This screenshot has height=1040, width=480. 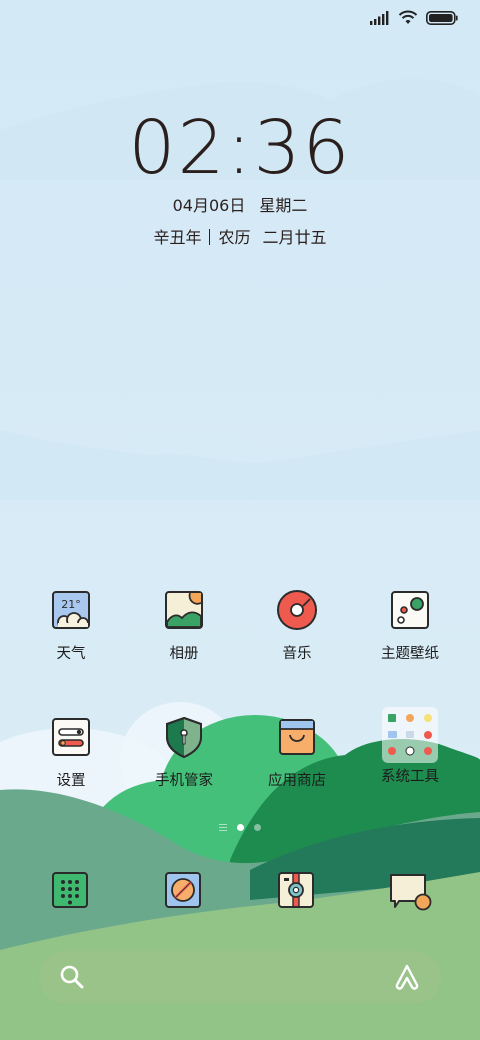 I want to click on app-label: 天气, so click(x=71, y=654).